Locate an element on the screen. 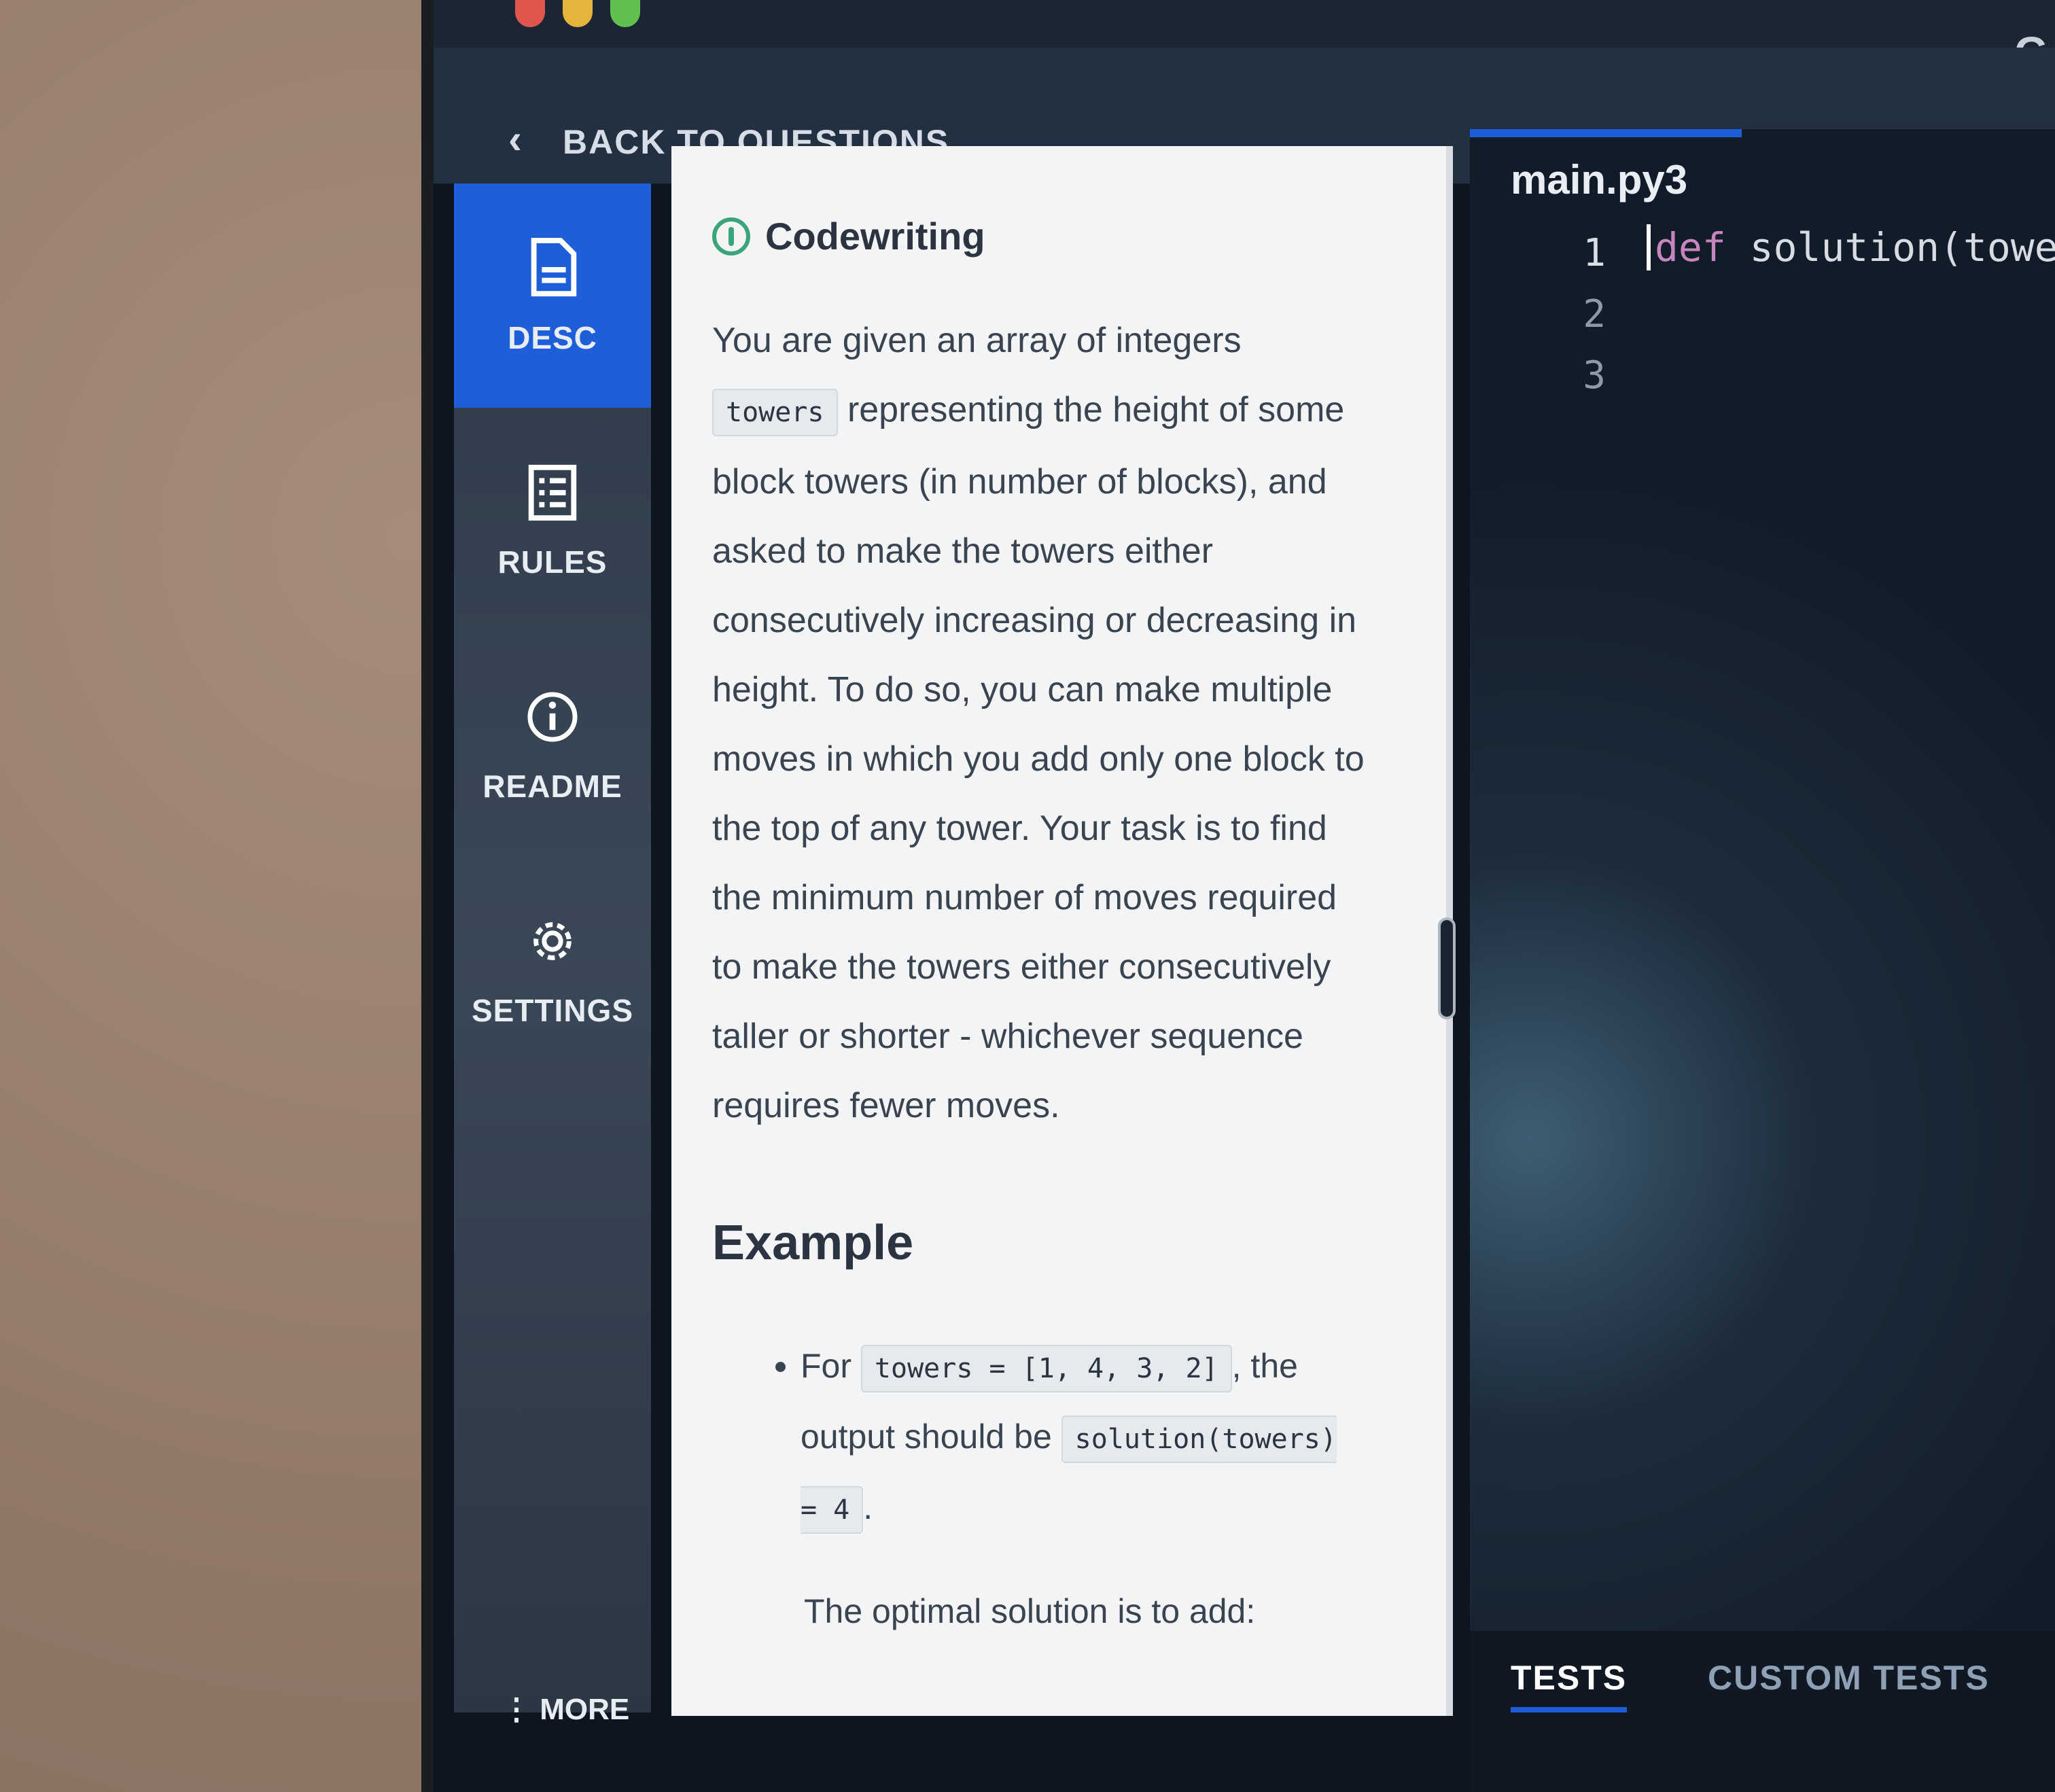 The height and width of the screenshot is (1792, 2055). sidebar-item-label: SETTINGS is located at coordinates (552, 1011).